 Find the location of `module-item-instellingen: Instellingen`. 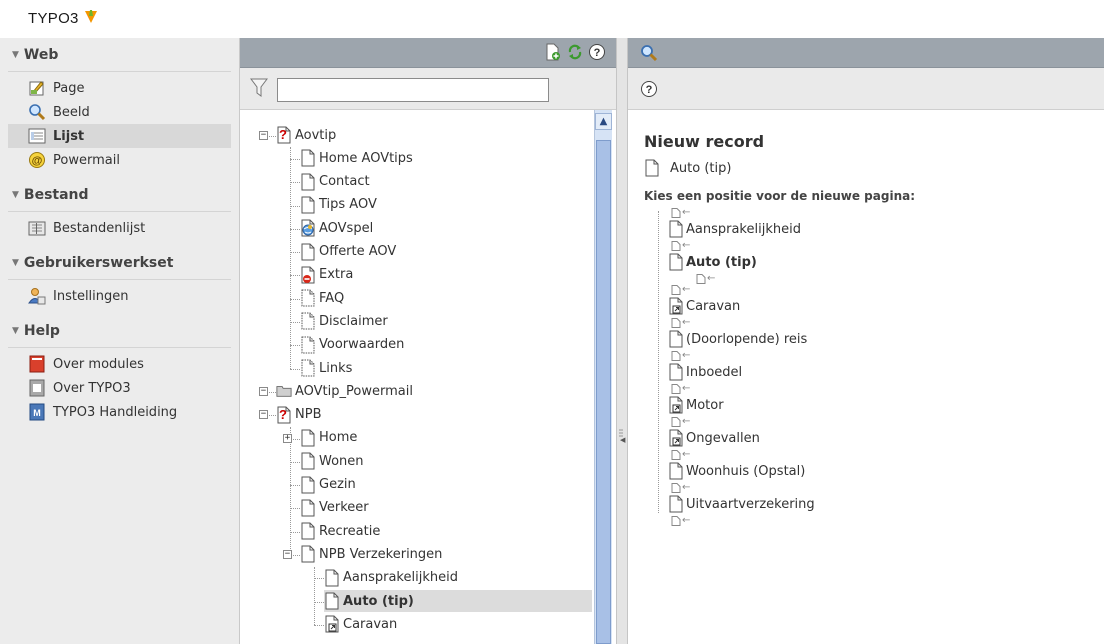

module-item-instellingen: Instellingen is located at coordinates (119, 296).